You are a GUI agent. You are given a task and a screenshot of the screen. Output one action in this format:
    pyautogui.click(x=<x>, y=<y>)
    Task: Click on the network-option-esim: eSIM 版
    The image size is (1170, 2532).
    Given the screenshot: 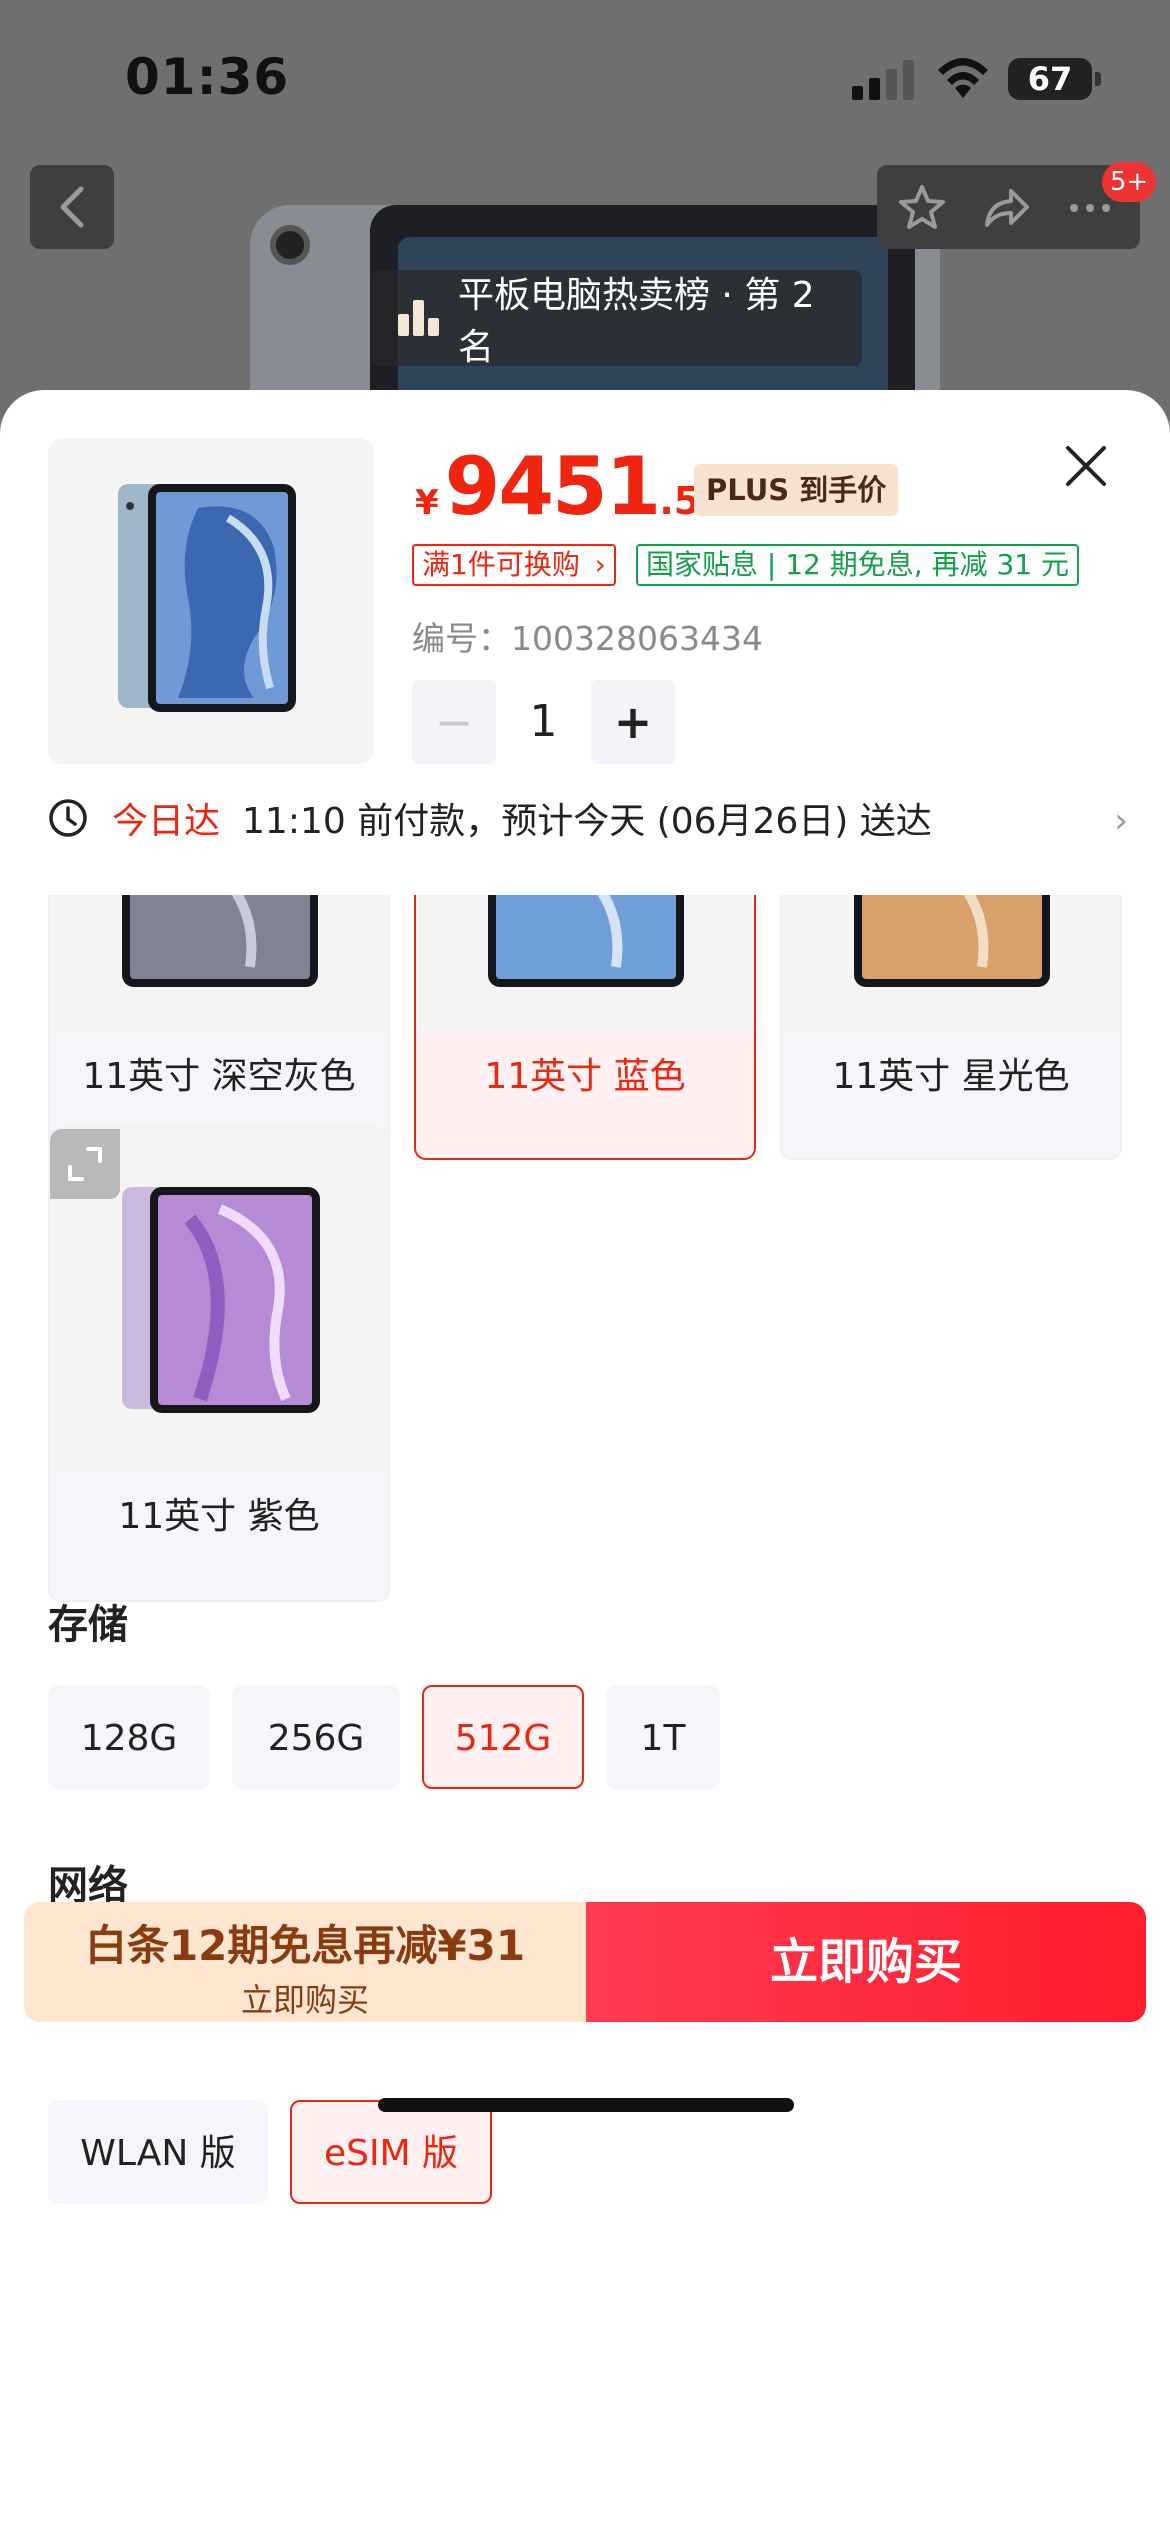 What is the action you would take?
    pyautogui.click(x=391, y=2152)
    